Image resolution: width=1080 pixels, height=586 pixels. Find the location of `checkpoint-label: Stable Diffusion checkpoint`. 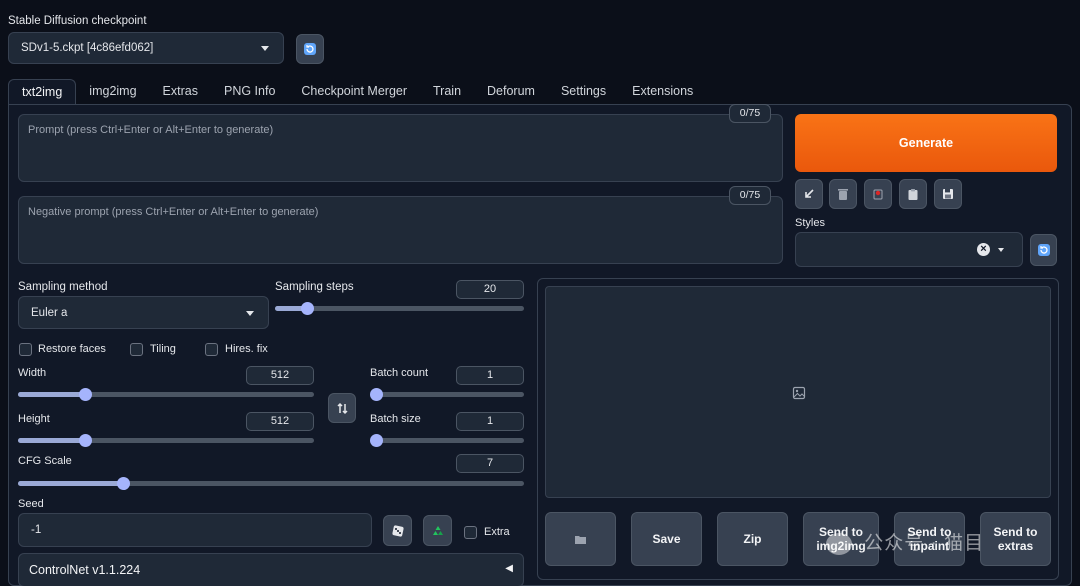

checkpoint-label: Stable Diffusion checkpoint is located at coordinates (77, 21).